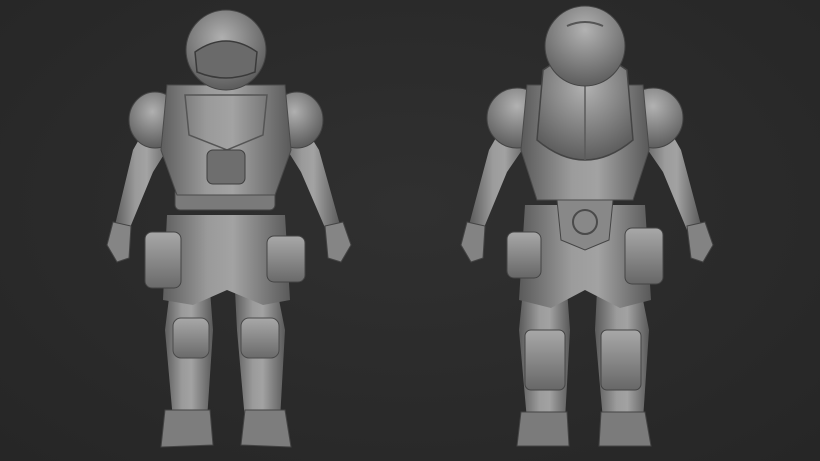  I want to click on right-calf-armor, so click(621, 360).